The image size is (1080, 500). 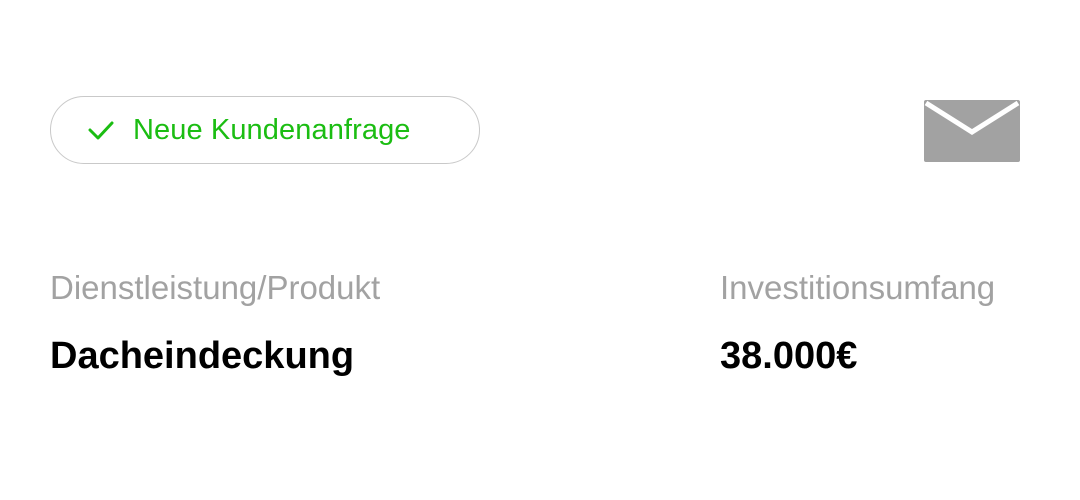 I want to click on service-value: Dacheindeckung, so click(x=202, y=356).